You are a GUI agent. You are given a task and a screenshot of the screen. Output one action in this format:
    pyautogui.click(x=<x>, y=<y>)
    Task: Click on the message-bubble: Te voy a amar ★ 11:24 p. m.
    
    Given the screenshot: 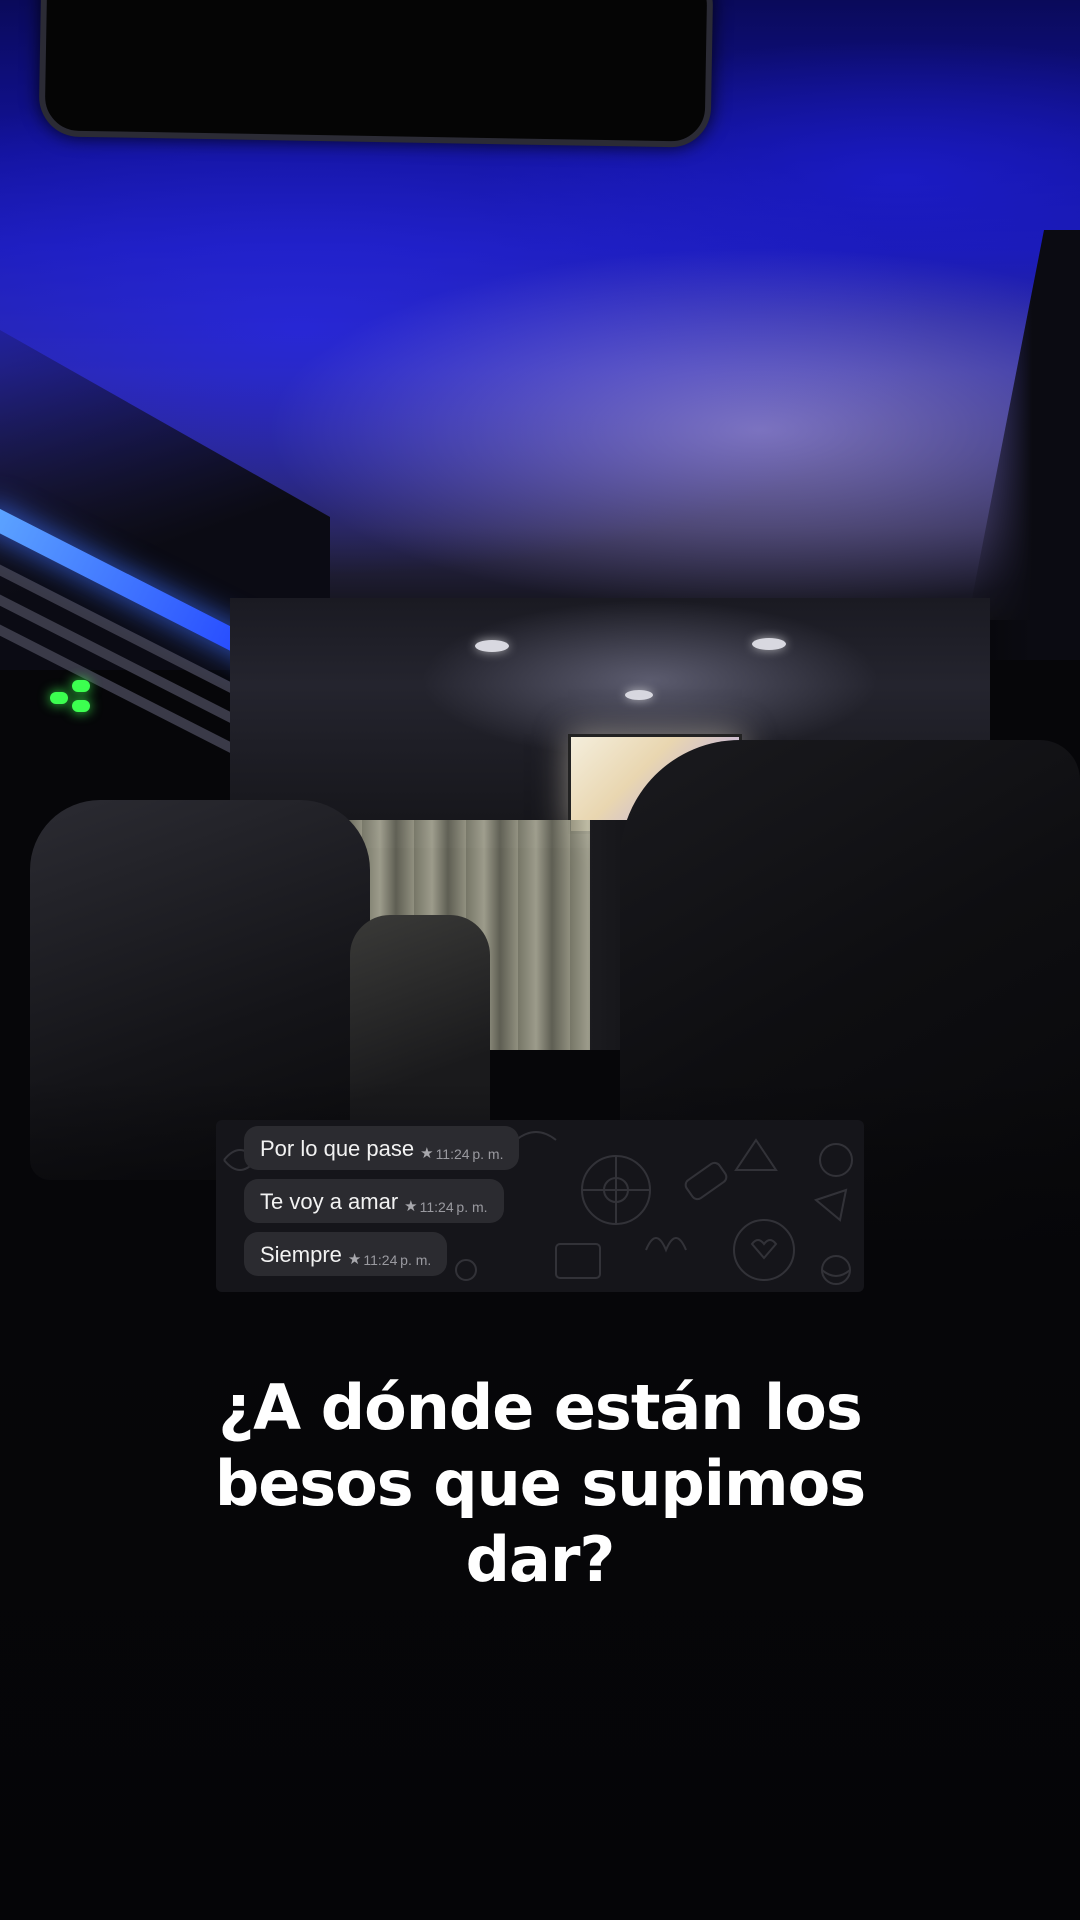 What is the action you would take?
    pyautogui.click(x=374, y=1201)
    